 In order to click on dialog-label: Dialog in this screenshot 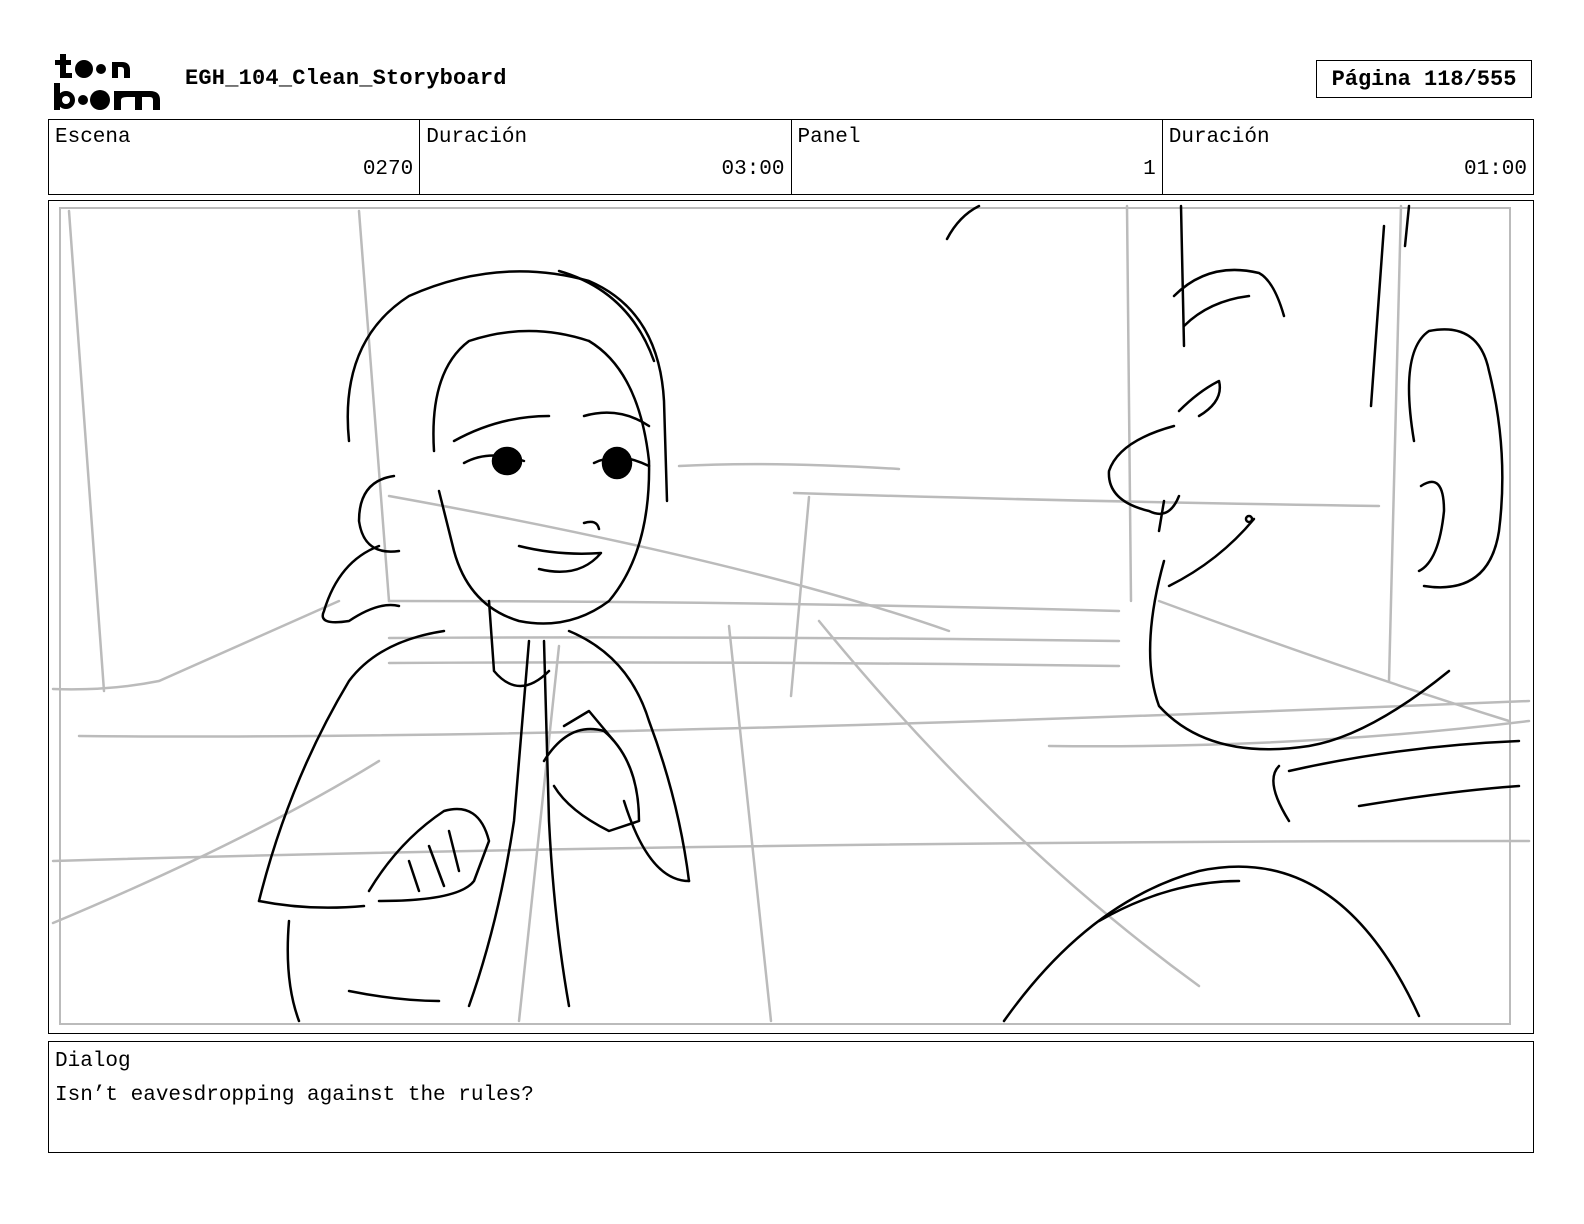, I will do `click(93, 1061)`.